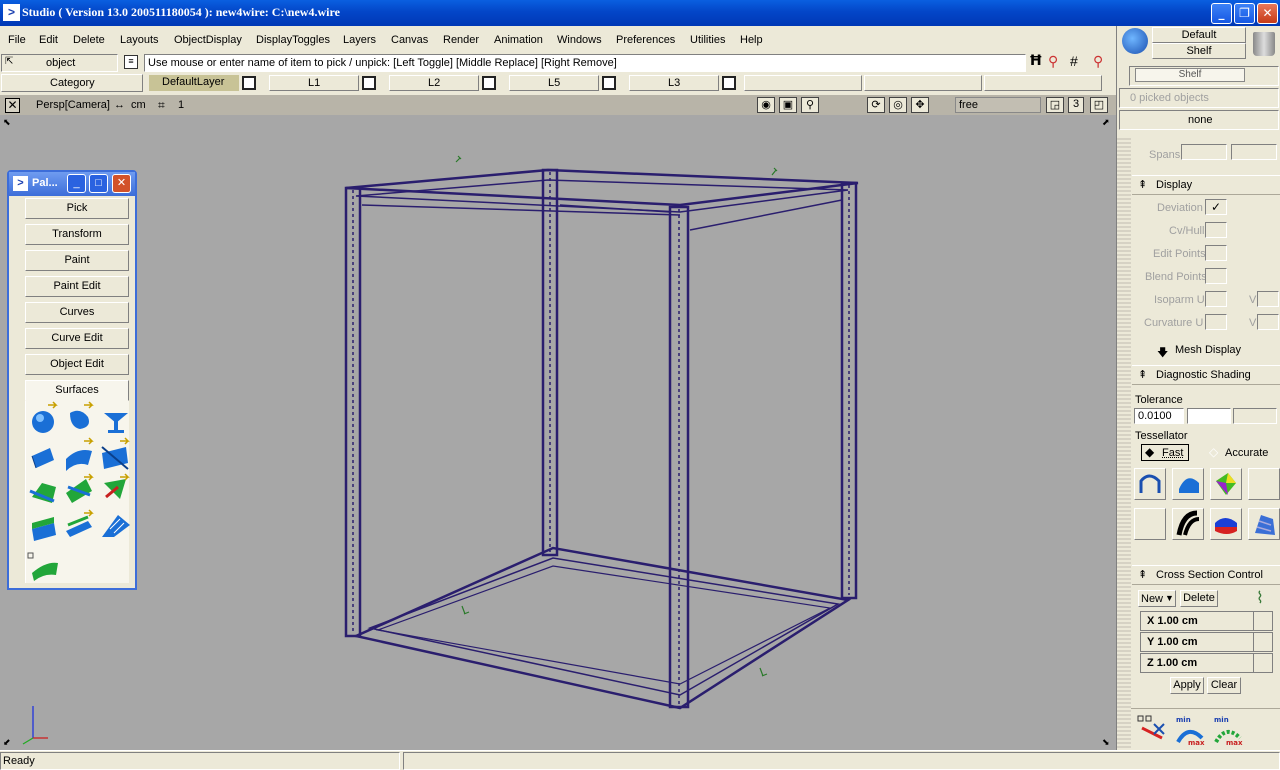 The height and width of the screenshot is (770, 1280). What do you see at coordinates (751, 40) in the screenshot?
I see `menu-help: Help` at bounding box center [751, 40].